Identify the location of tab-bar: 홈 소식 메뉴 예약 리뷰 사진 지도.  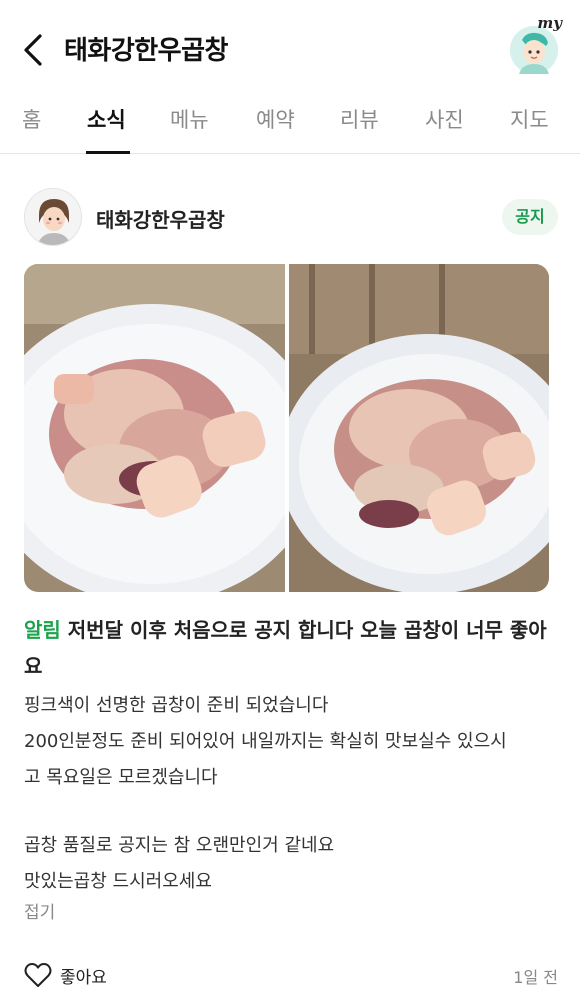
(290, 125).